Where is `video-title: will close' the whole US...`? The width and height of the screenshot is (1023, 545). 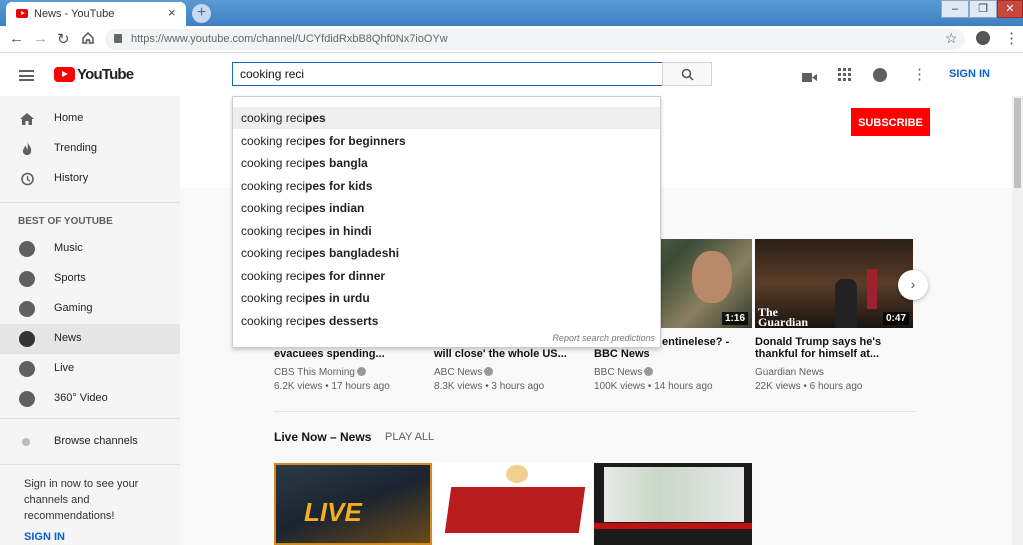 video-title: will close' the whole US... is located at coordinates (500, 354).